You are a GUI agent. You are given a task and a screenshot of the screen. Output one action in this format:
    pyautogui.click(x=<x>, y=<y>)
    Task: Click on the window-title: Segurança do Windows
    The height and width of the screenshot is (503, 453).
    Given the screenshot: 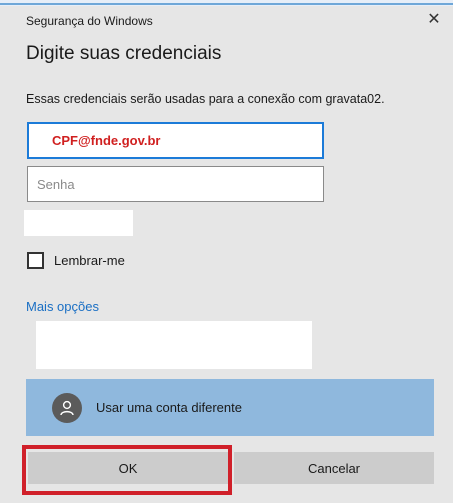 What is the action you would take?
    pyautogui.click(x=89, y=21)
    